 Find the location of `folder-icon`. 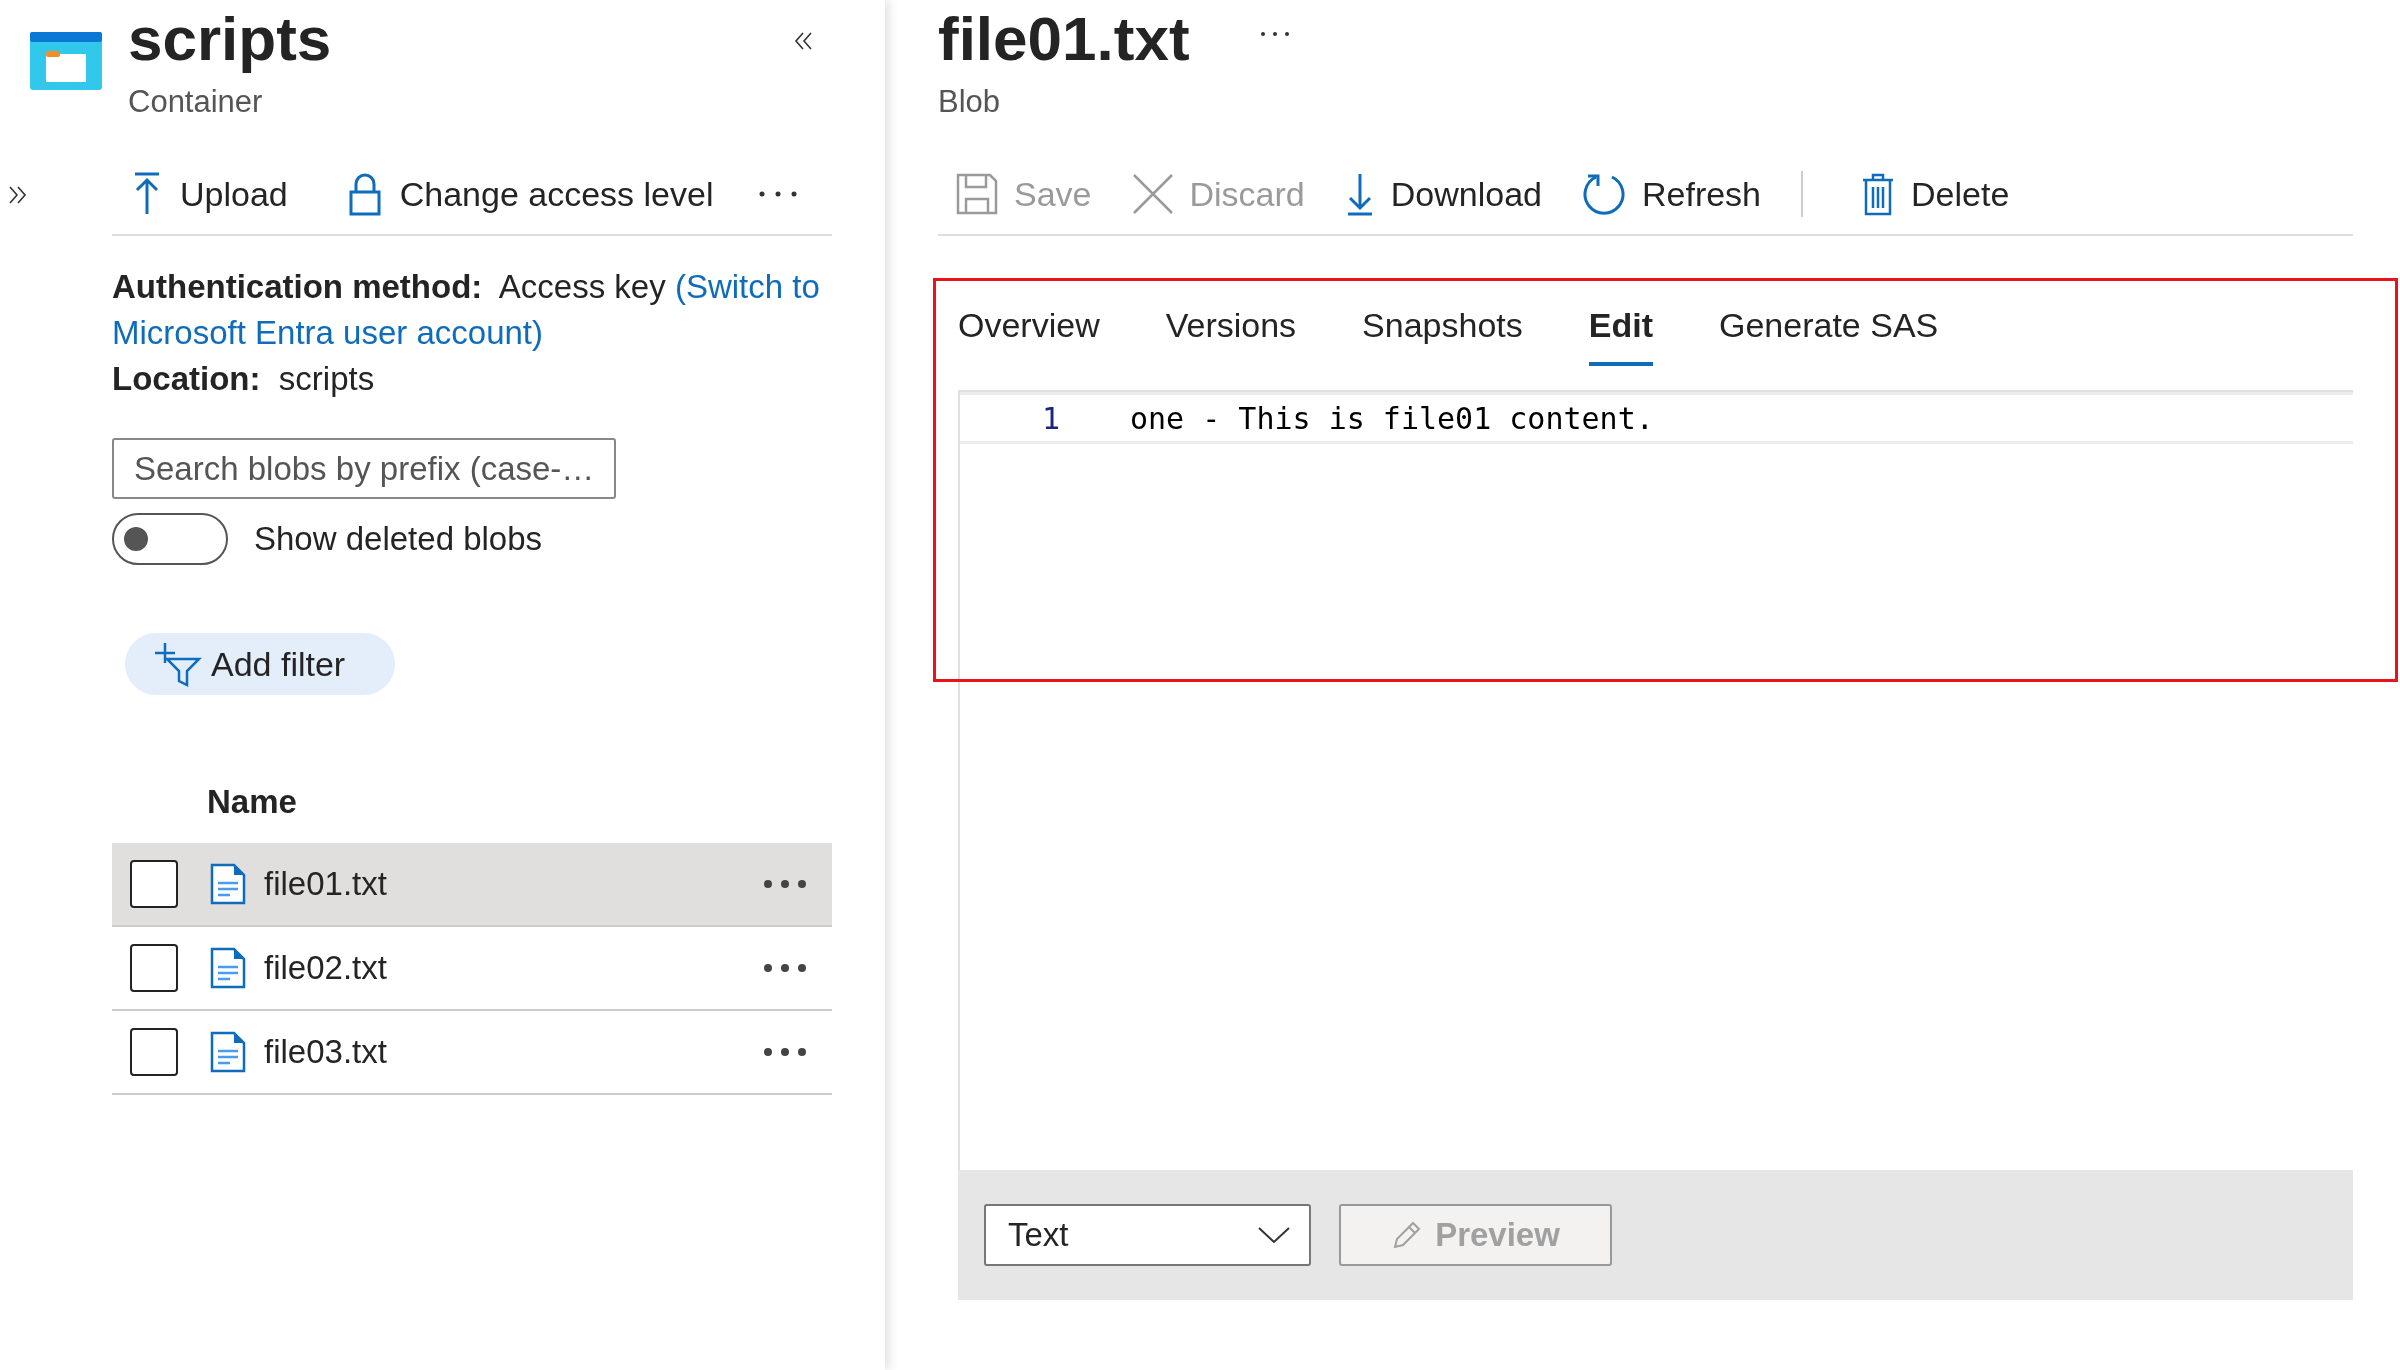

folder-icon is located at coordinates (66, 61).